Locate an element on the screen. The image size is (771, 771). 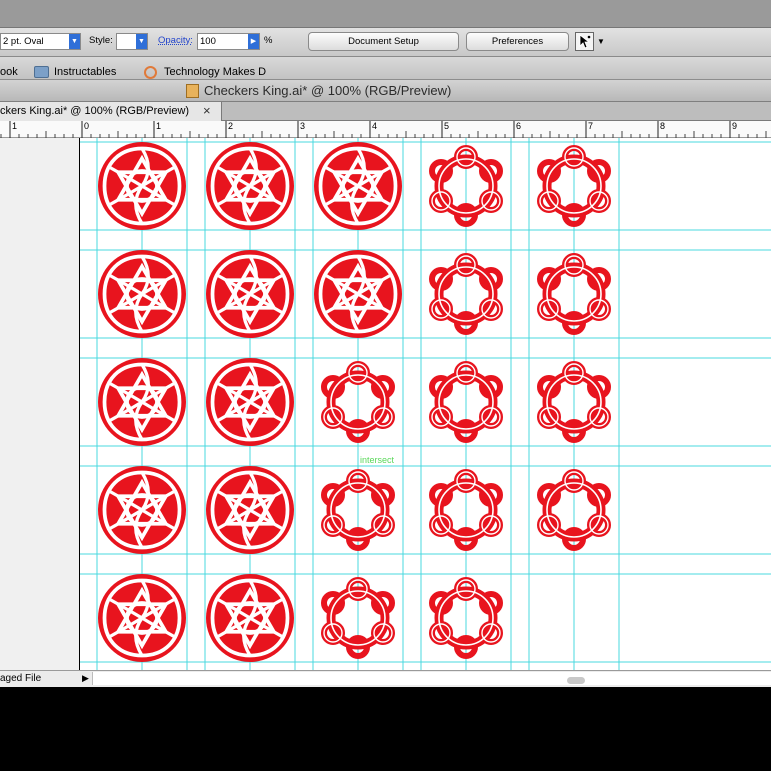
pasteboard is located at coordinates (40, 404).